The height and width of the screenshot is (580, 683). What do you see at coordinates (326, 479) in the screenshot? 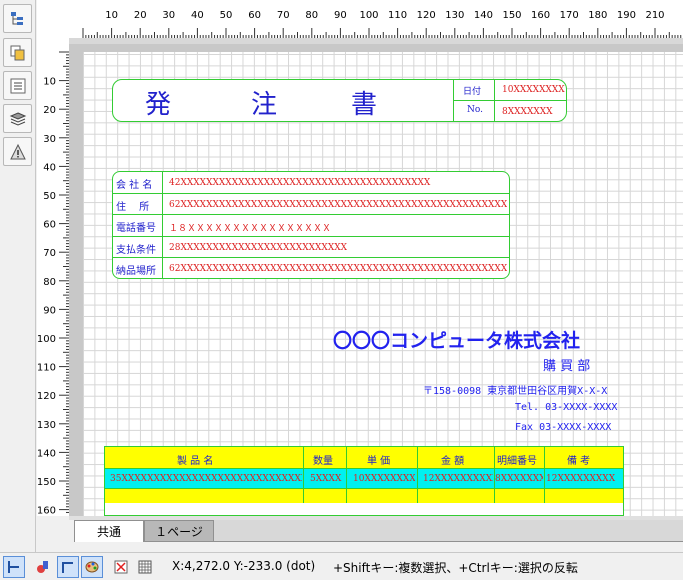
I see `row-qty: 5XXXX` at bounding box center [326, 479].